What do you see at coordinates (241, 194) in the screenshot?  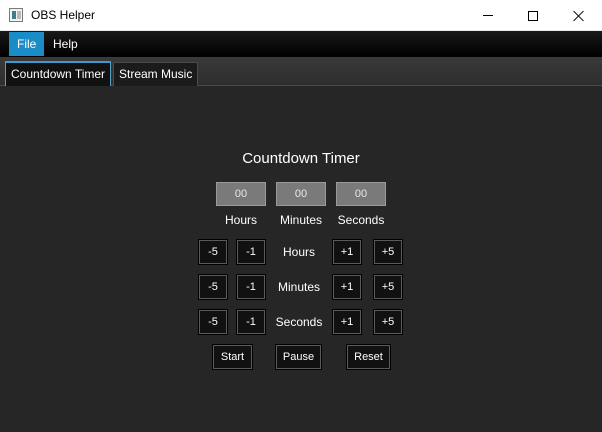 I see `hours-field: 00` at bounding box center [241, 194].